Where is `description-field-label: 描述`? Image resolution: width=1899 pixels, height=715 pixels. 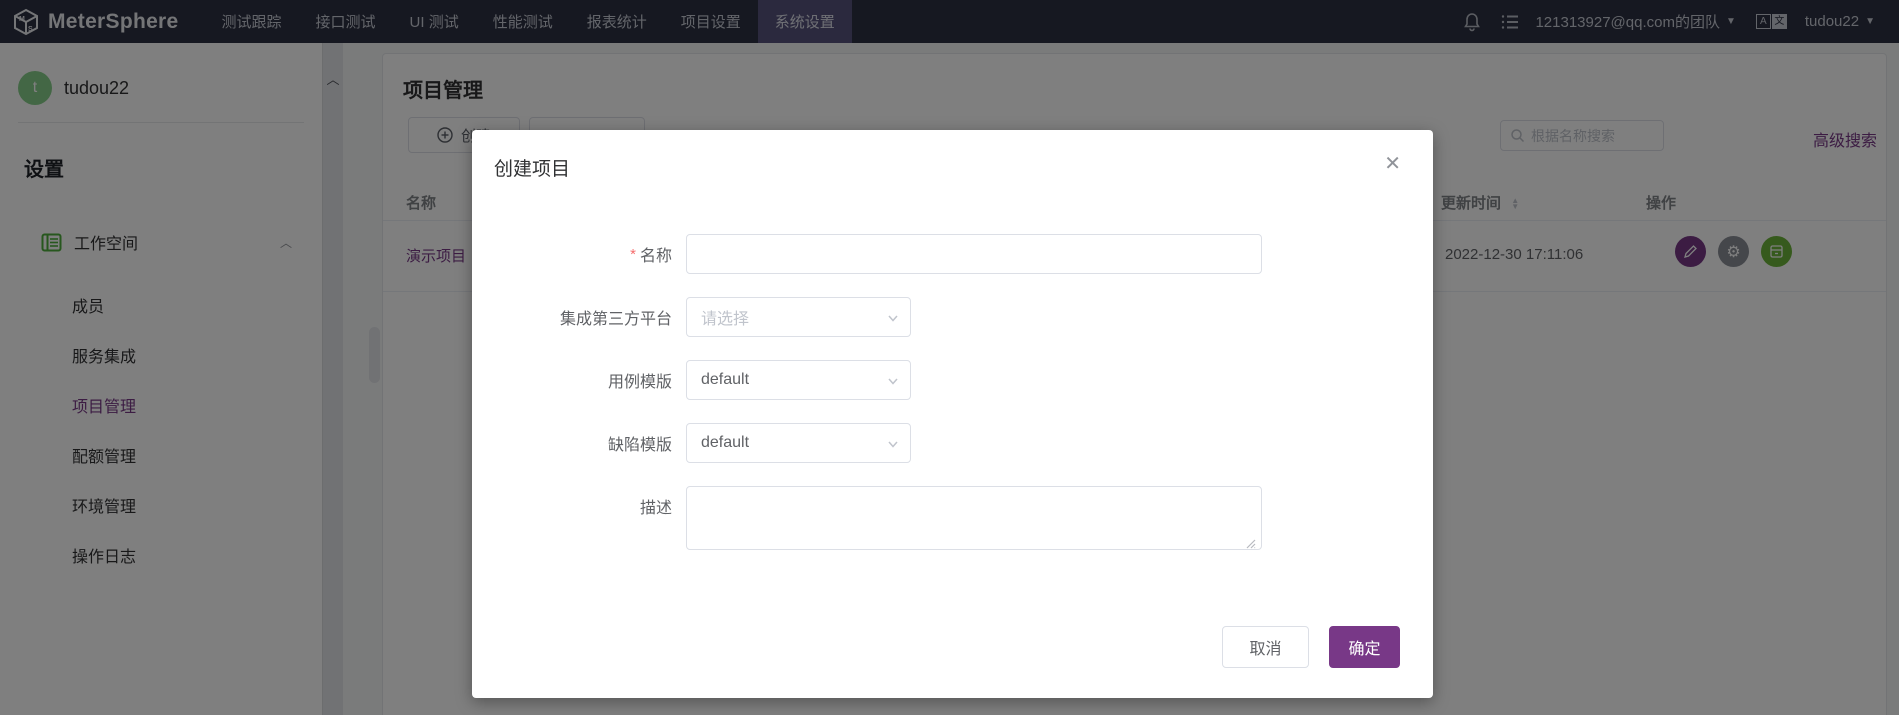 description-field-label: 描述 is located at coordinates (655, 508).